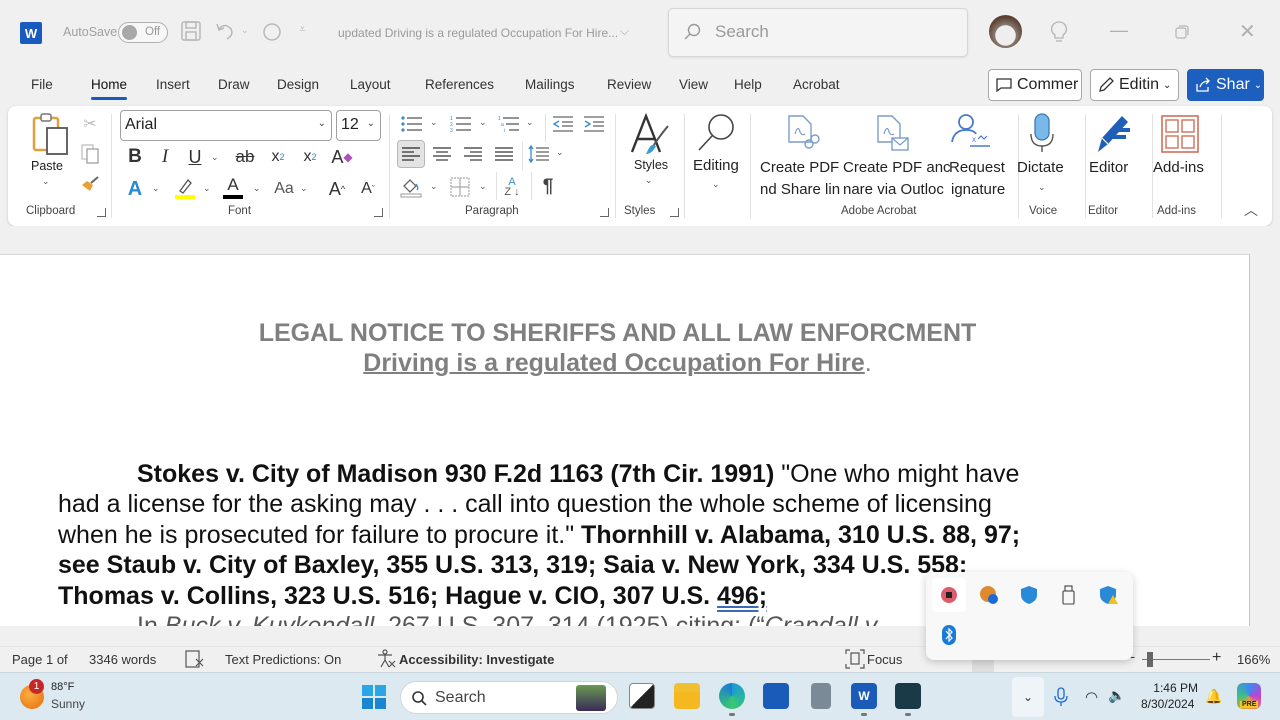 The image size is (1280, 720). What do you see at coordinates (135, 157) in the screenshot?
I see `bold-icon: B` at bounding box center [135, 157].